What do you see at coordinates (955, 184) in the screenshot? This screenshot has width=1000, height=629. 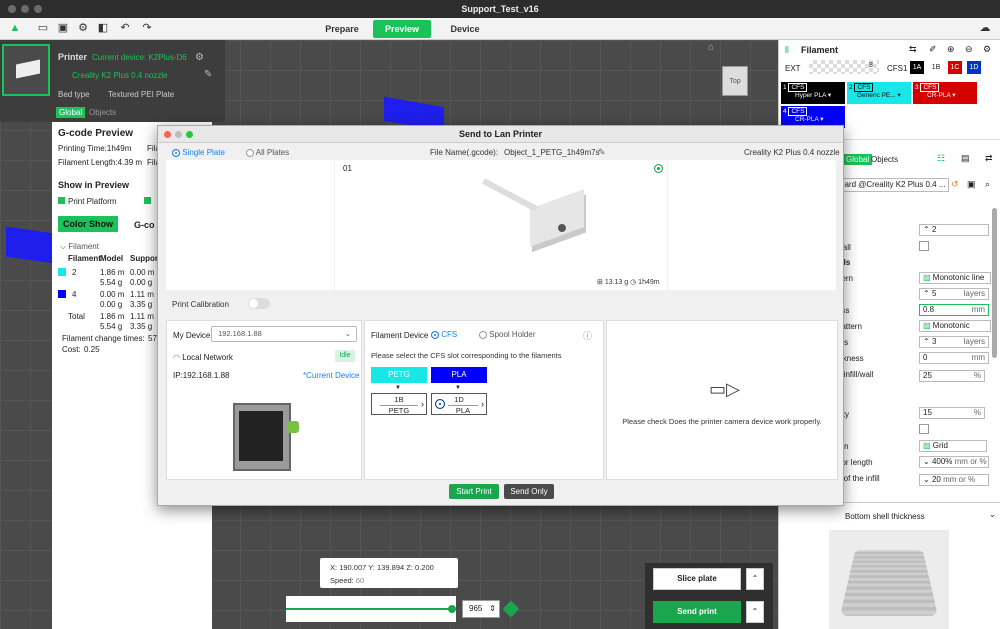 I see `reset-icon: ↺` at bounding box center [955, 184].